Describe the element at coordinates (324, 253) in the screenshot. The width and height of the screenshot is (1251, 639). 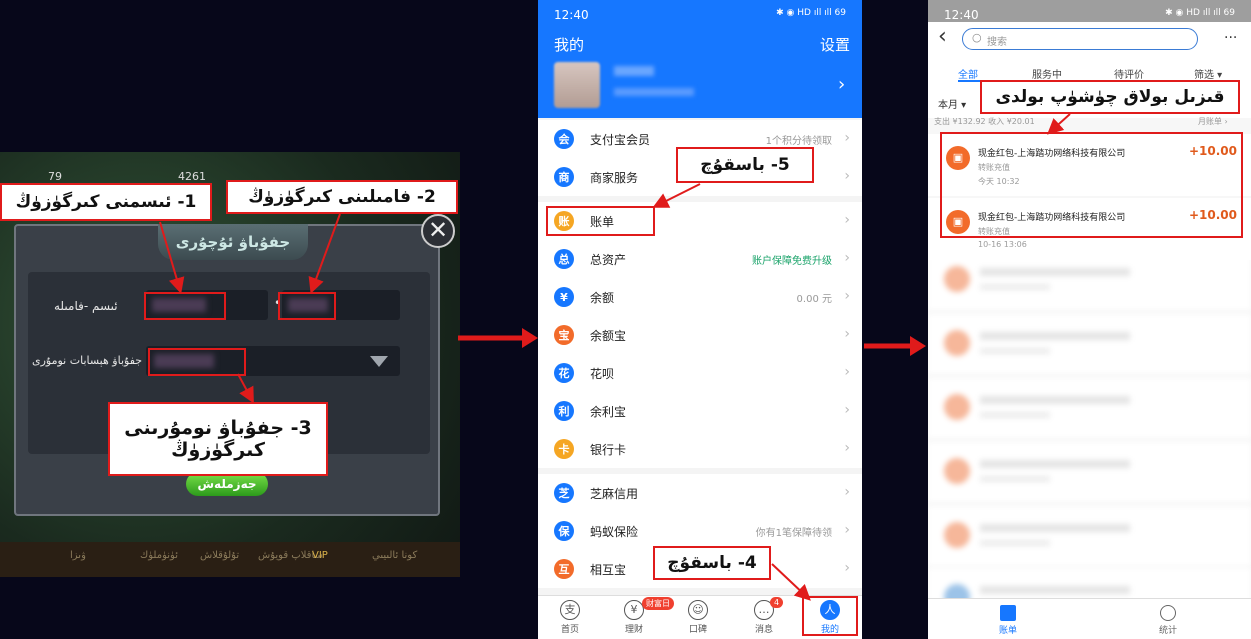
I see `arrow-step2` at that location.